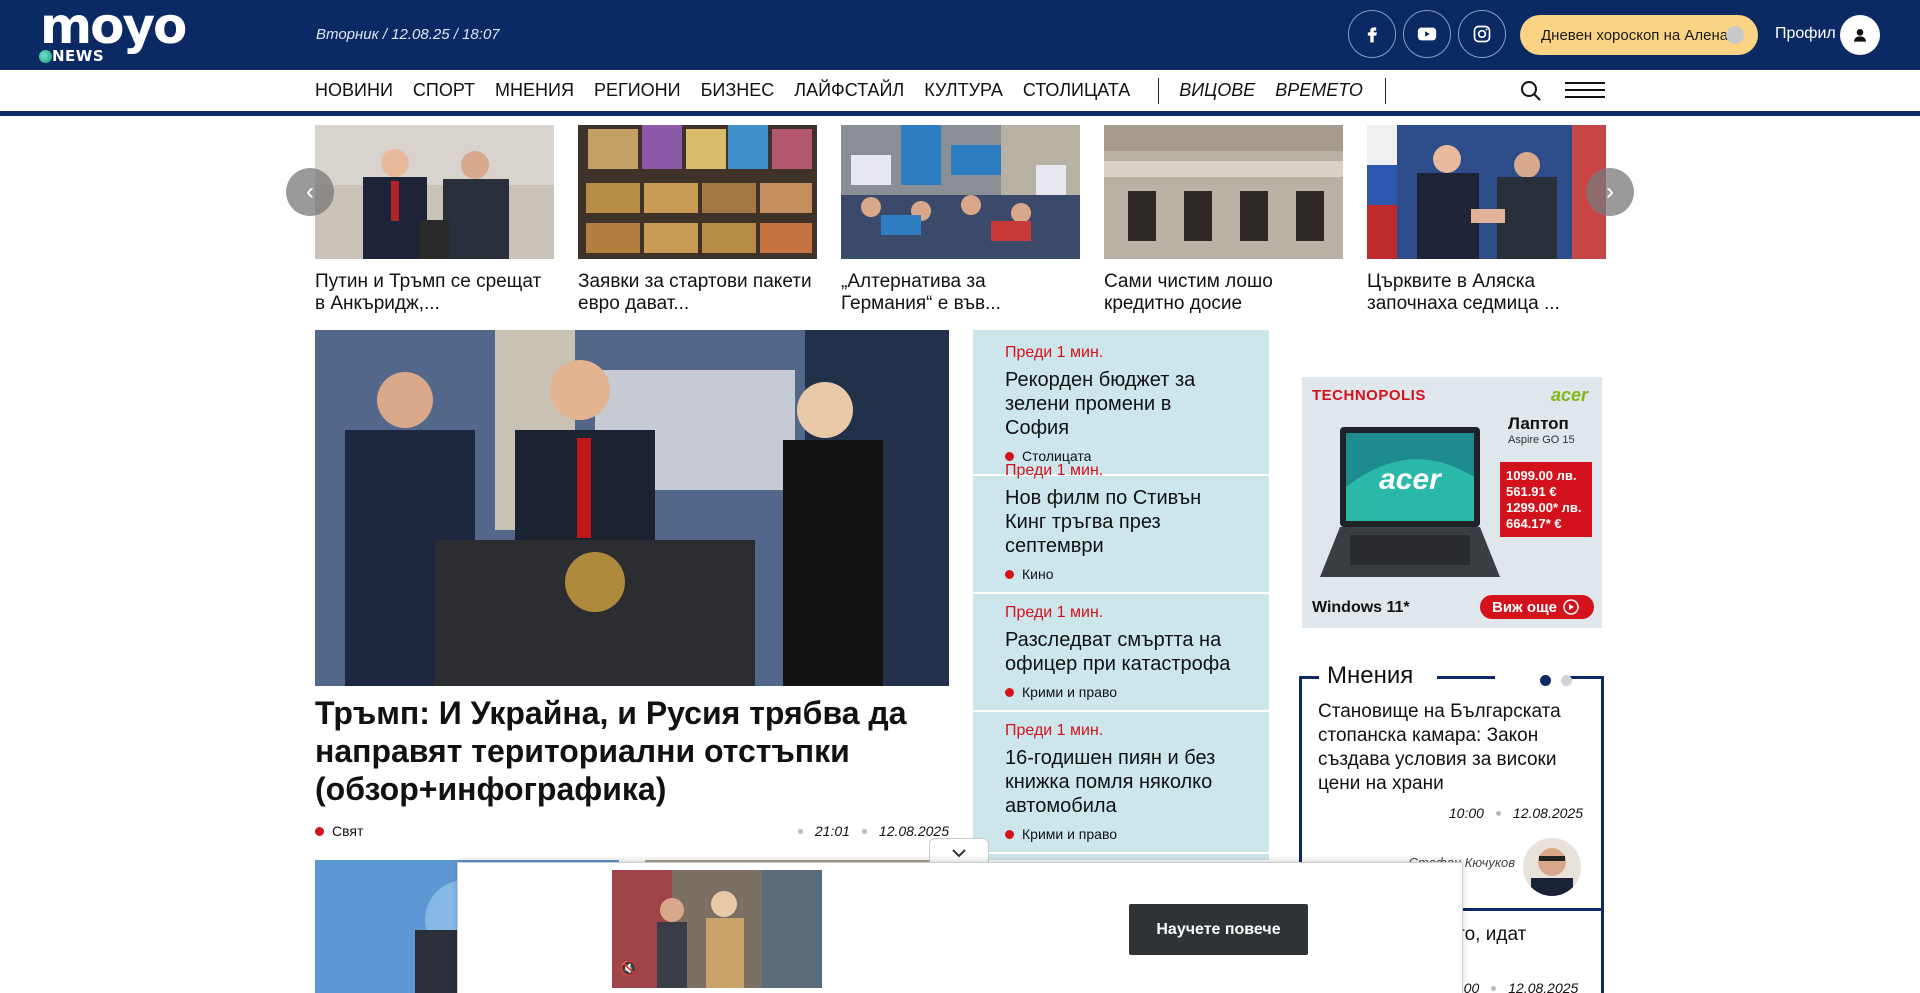 This screenshot has width=1920, height=993. I want to click on youtube-button, so click(1427, 34).